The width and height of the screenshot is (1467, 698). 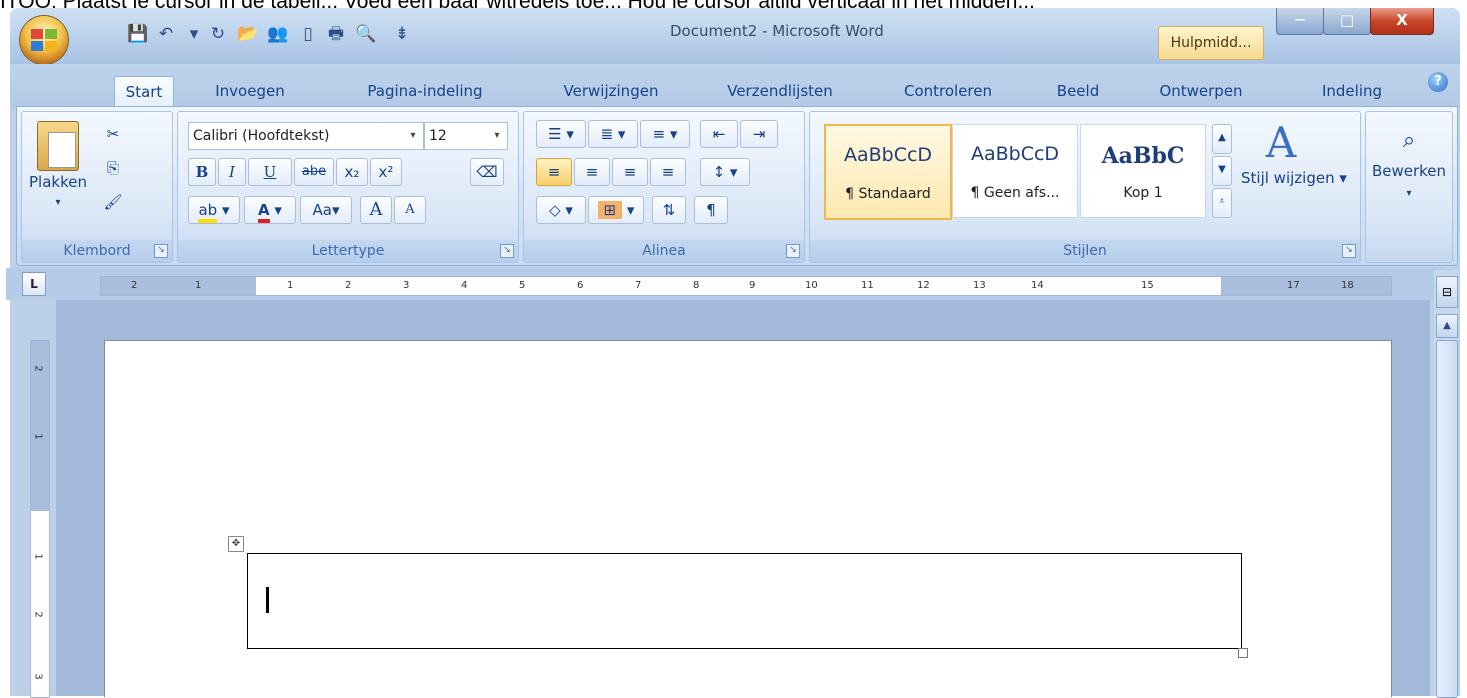 I want to click on font-combo: Calibri (Hoofdtekst) ▾, so click(x=306, y=136).